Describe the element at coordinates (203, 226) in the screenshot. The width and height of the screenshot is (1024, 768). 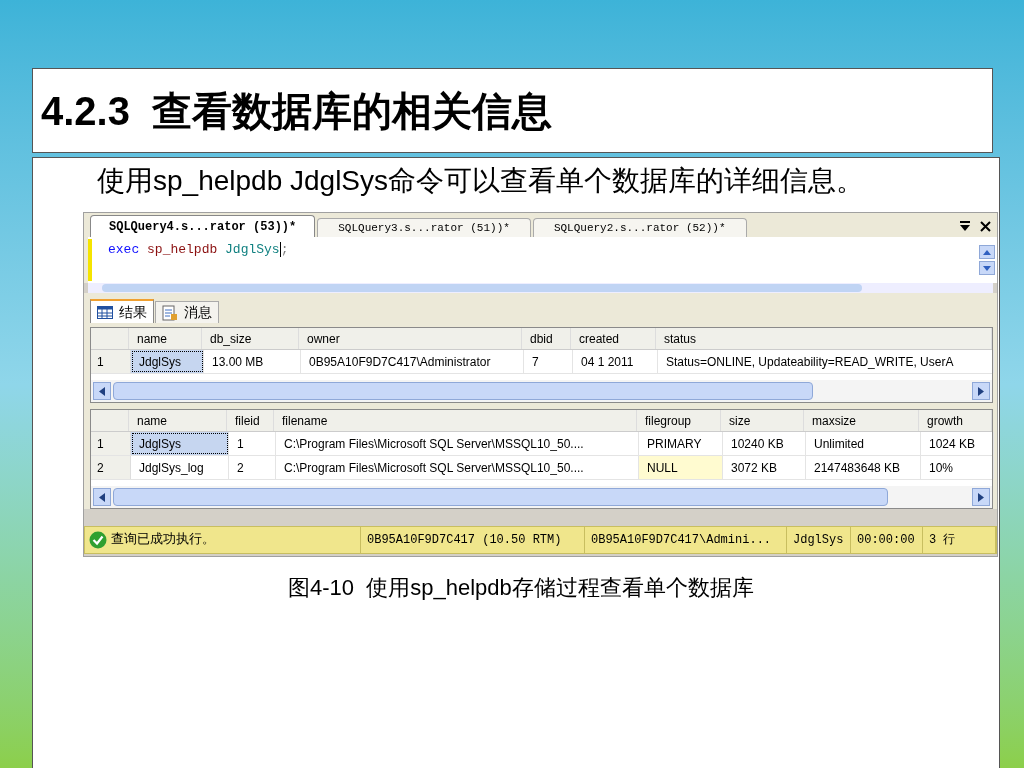
I see `query-tab: SQLQuery4.s...rator (53))*` at that location.